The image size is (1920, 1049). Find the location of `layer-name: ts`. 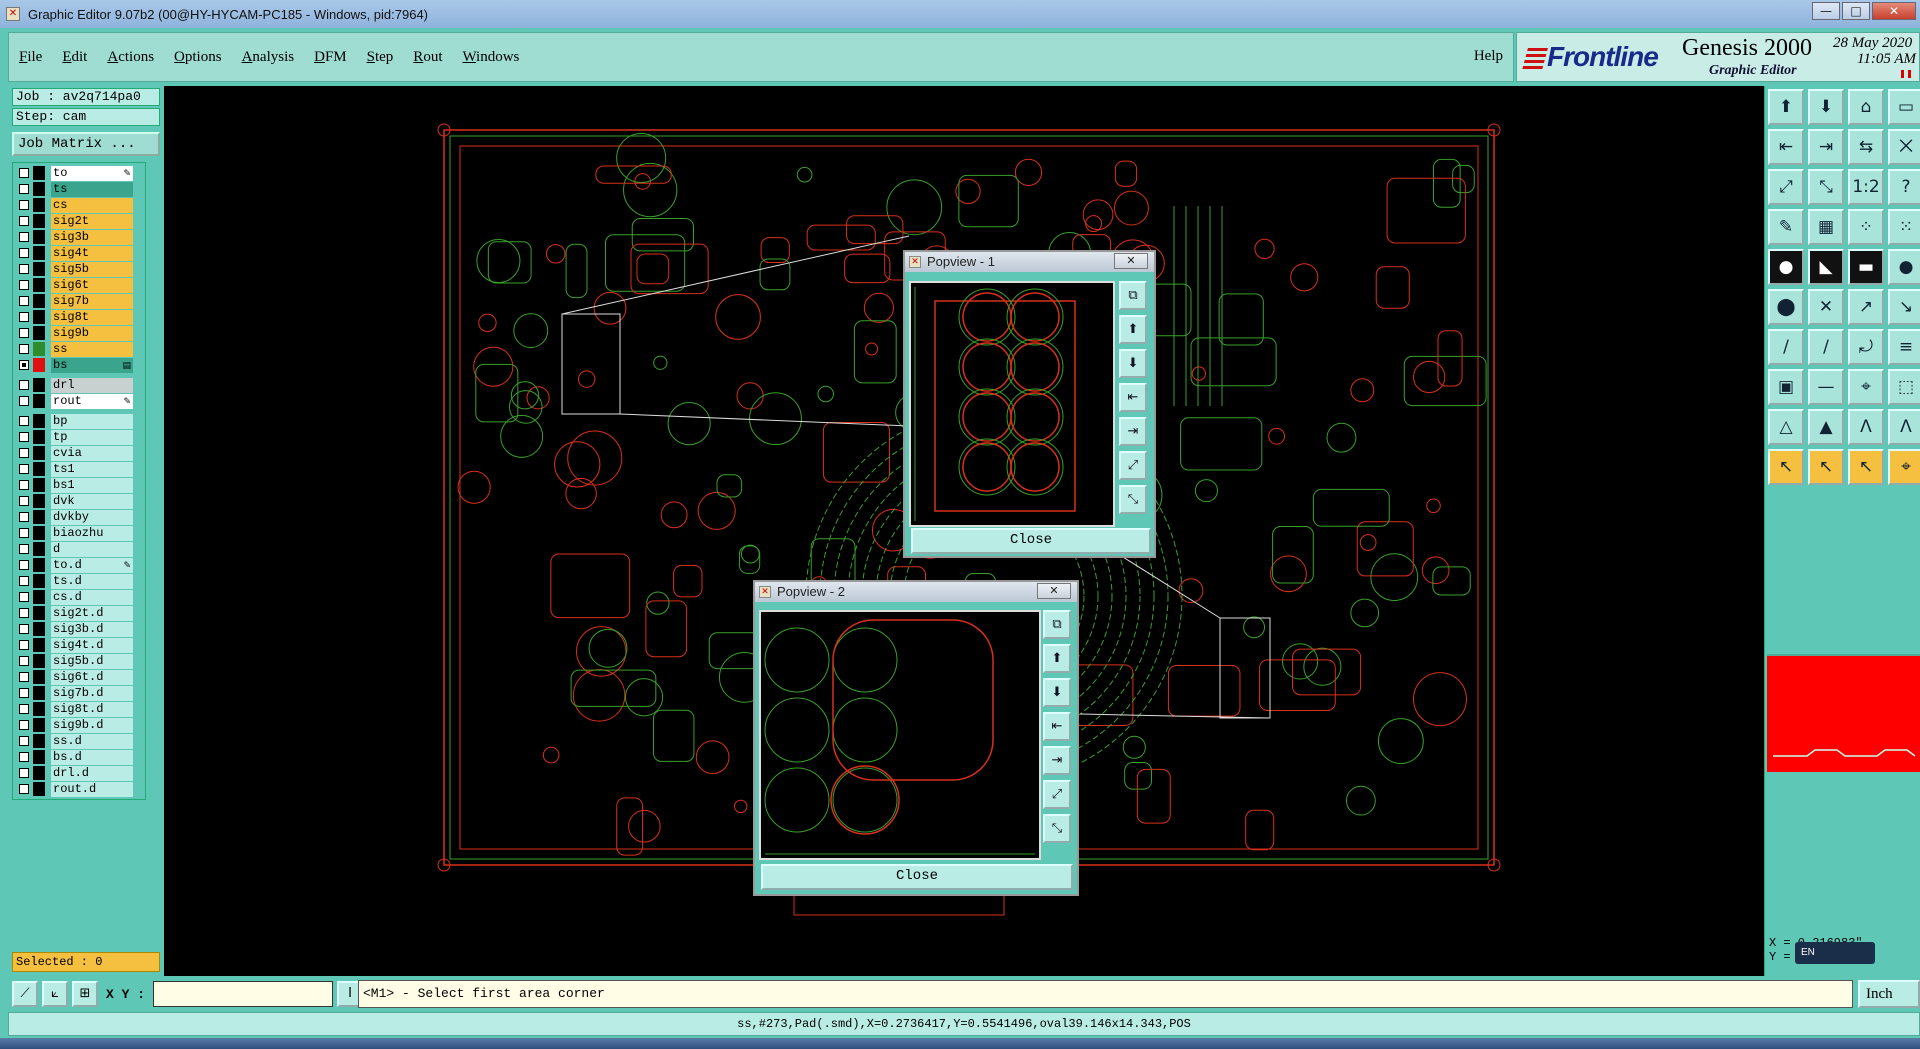

layer-name: ts is located at coordinates (92, 189).